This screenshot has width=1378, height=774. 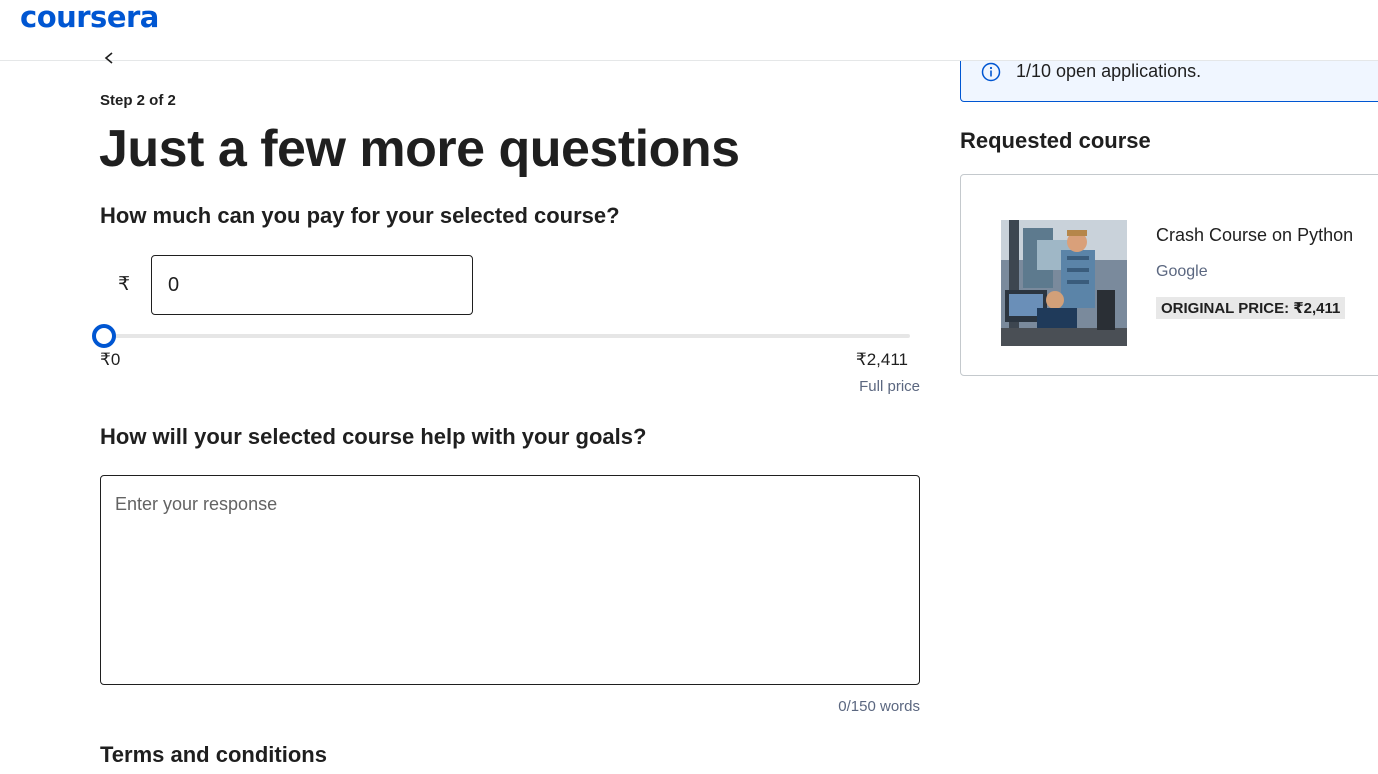 What do you see at coordinates (879, 706) in the screenshot?
I see `word-count: 0/150 words` at bounding box center [879, 706].